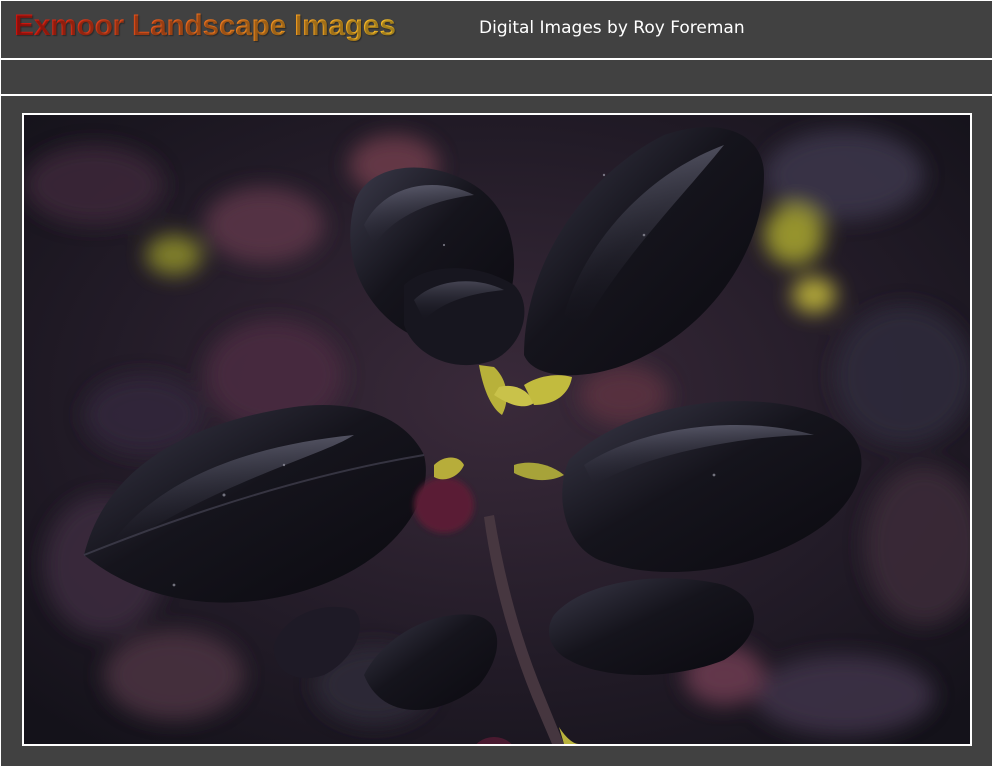 The height and width of the screenshot is (767, 993). What do you see at coordinates (205, 26) in the screenshot?
I see `site-title: Exmoor Landscape Images` at bounding box center [205, 26].